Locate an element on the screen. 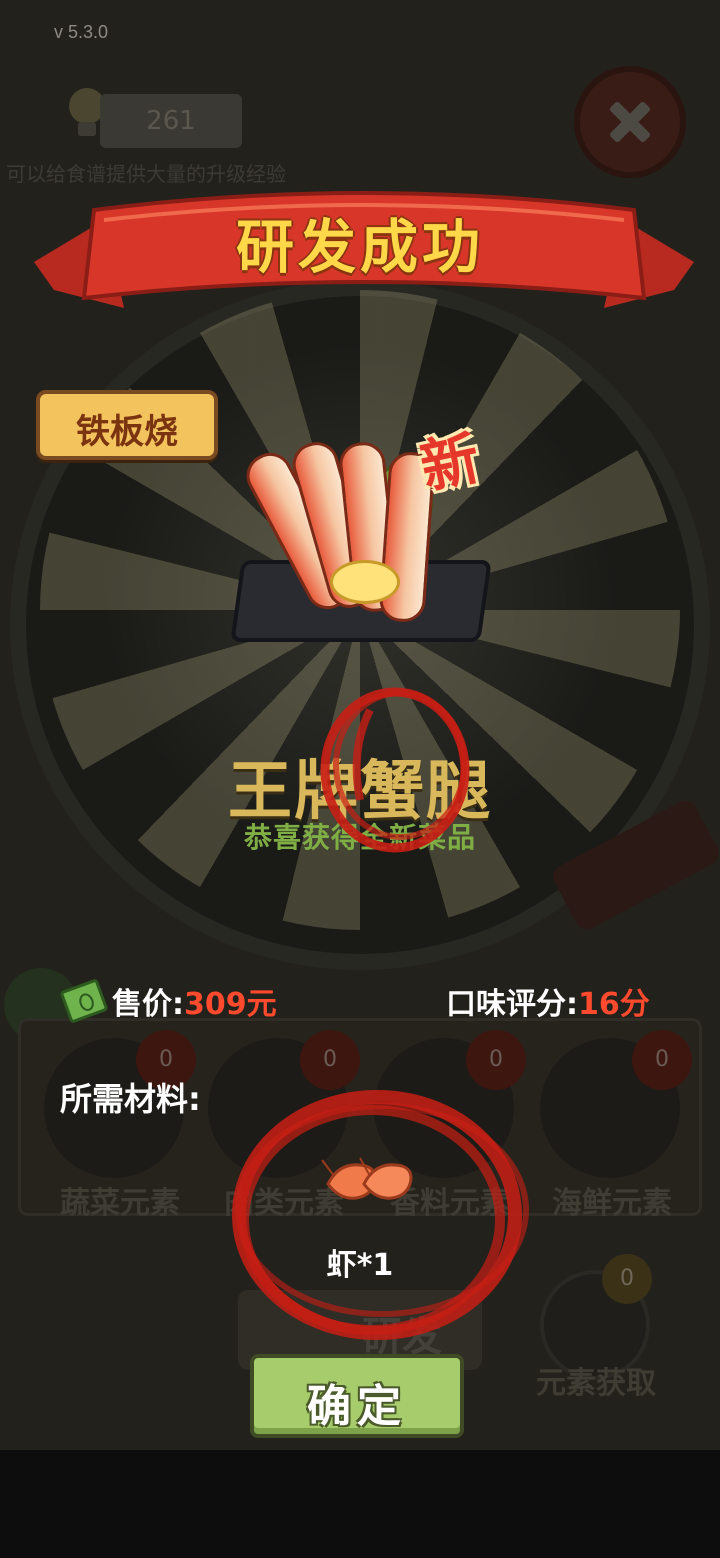 The image size is (720, 1558). rating-label: 口味评分: is located at coordinates (512, 1004).